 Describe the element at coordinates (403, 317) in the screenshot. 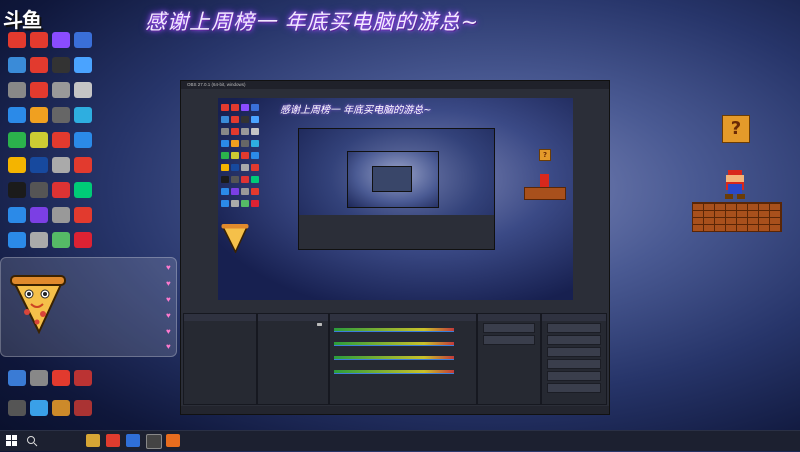

I see `audio-mixer-dock-header` at that location.